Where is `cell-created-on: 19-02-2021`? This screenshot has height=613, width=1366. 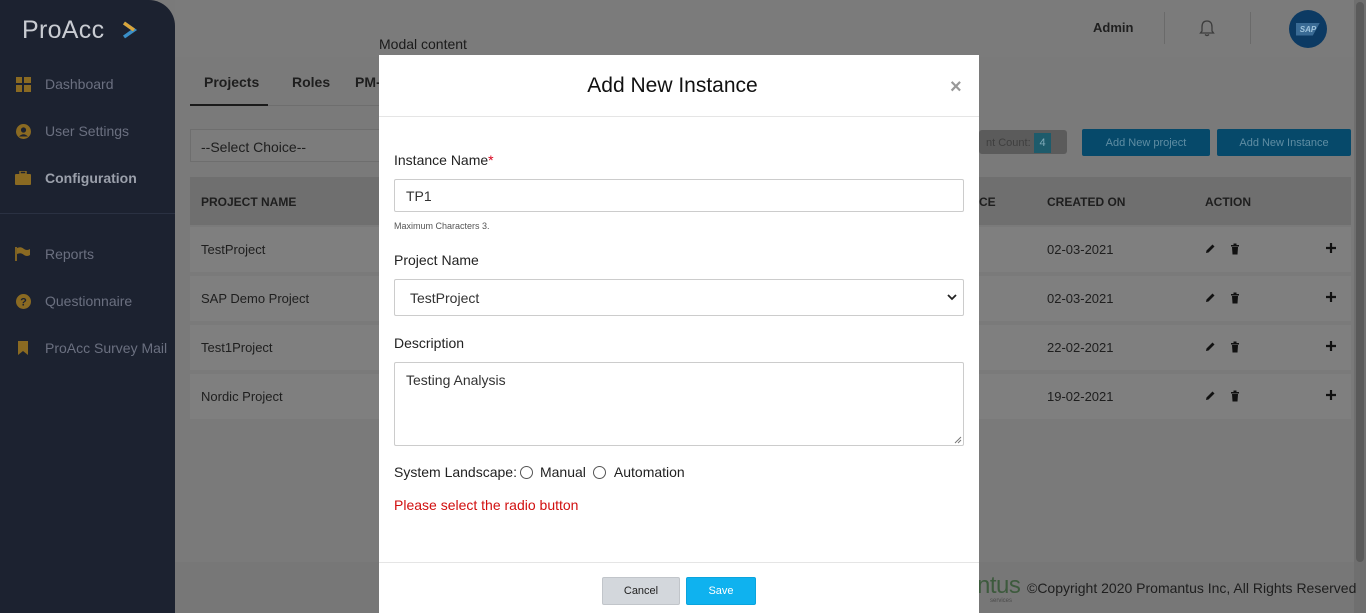 cell-created-on: 19-02-2021 is located at coordinates (1080, 396).